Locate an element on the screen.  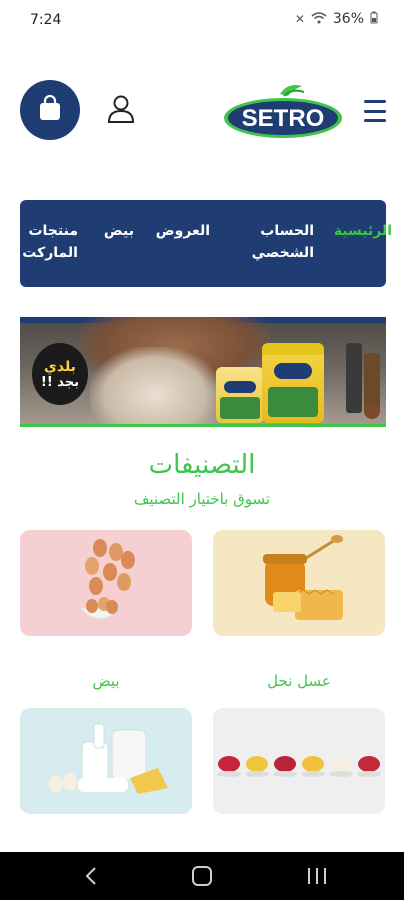
app-header: SETRO is located at coordinates (202, 110).